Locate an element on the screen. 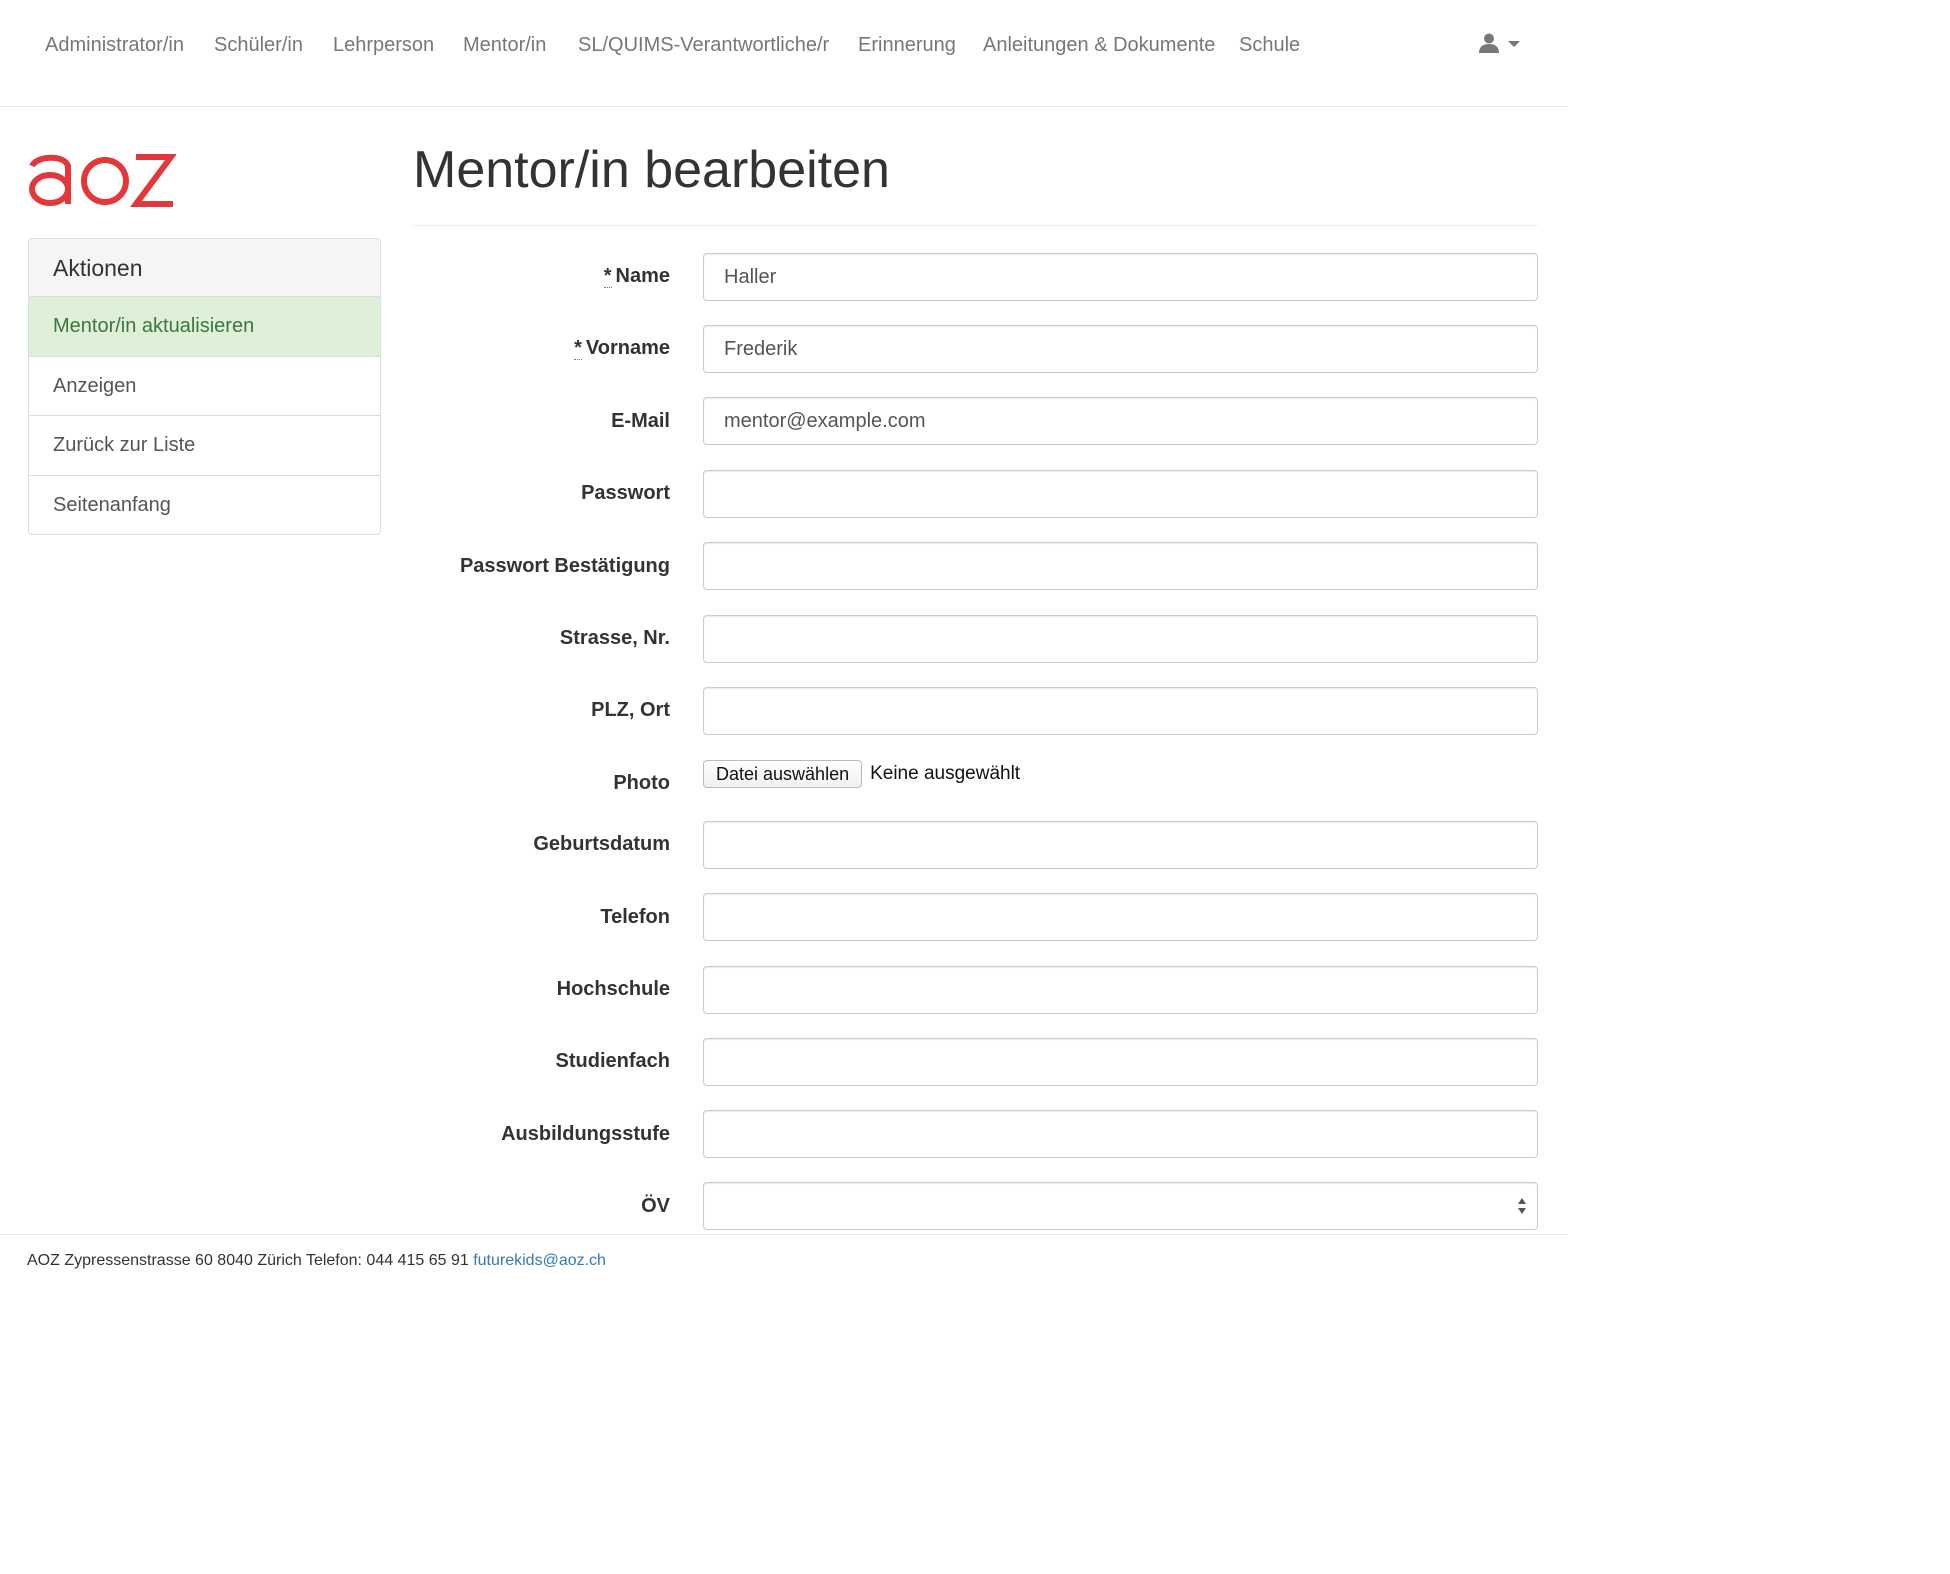 The height and width of the screenshot is (1574, 1950). zip-city-label: PLZ, Ort is located at coordinates (630, 710).